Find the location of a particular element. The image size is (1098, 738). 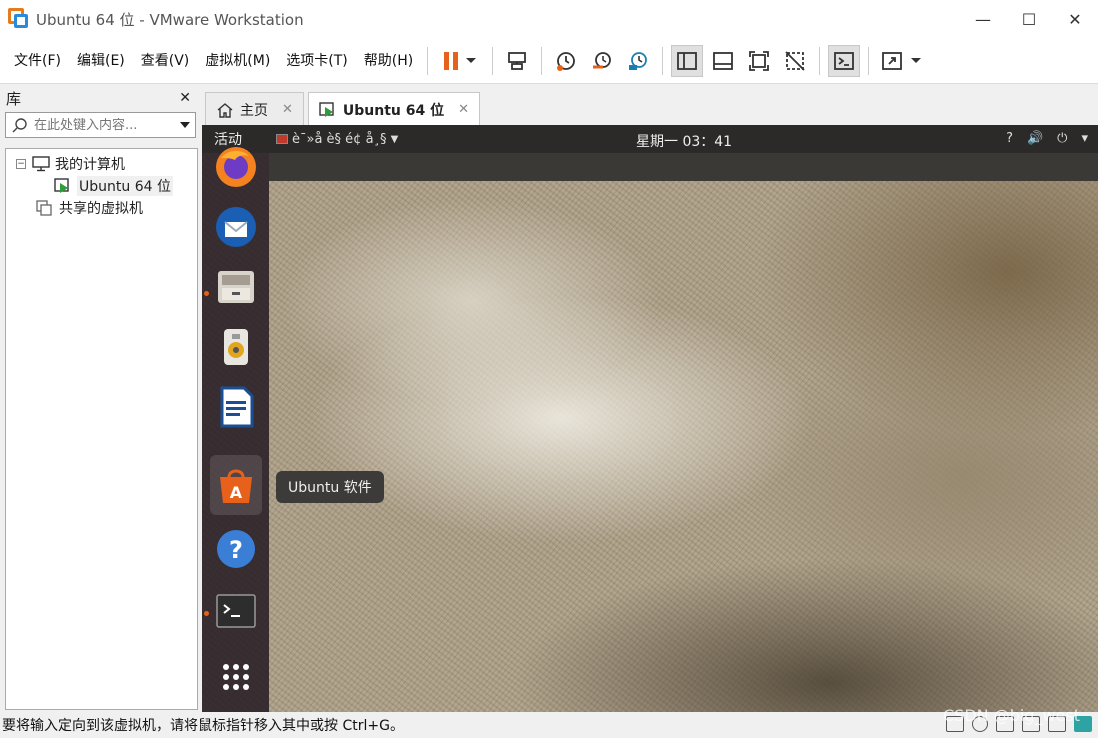

terminal-prompt-icon is located at coordinates (844, 60).